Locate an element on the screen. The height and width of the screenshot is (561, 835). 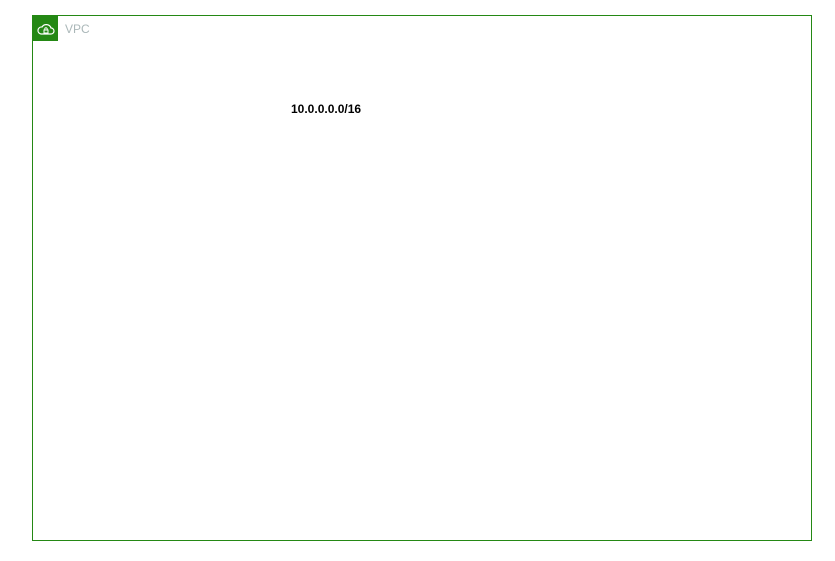
vpc-label: VPC is located at coordinates (77, 29).